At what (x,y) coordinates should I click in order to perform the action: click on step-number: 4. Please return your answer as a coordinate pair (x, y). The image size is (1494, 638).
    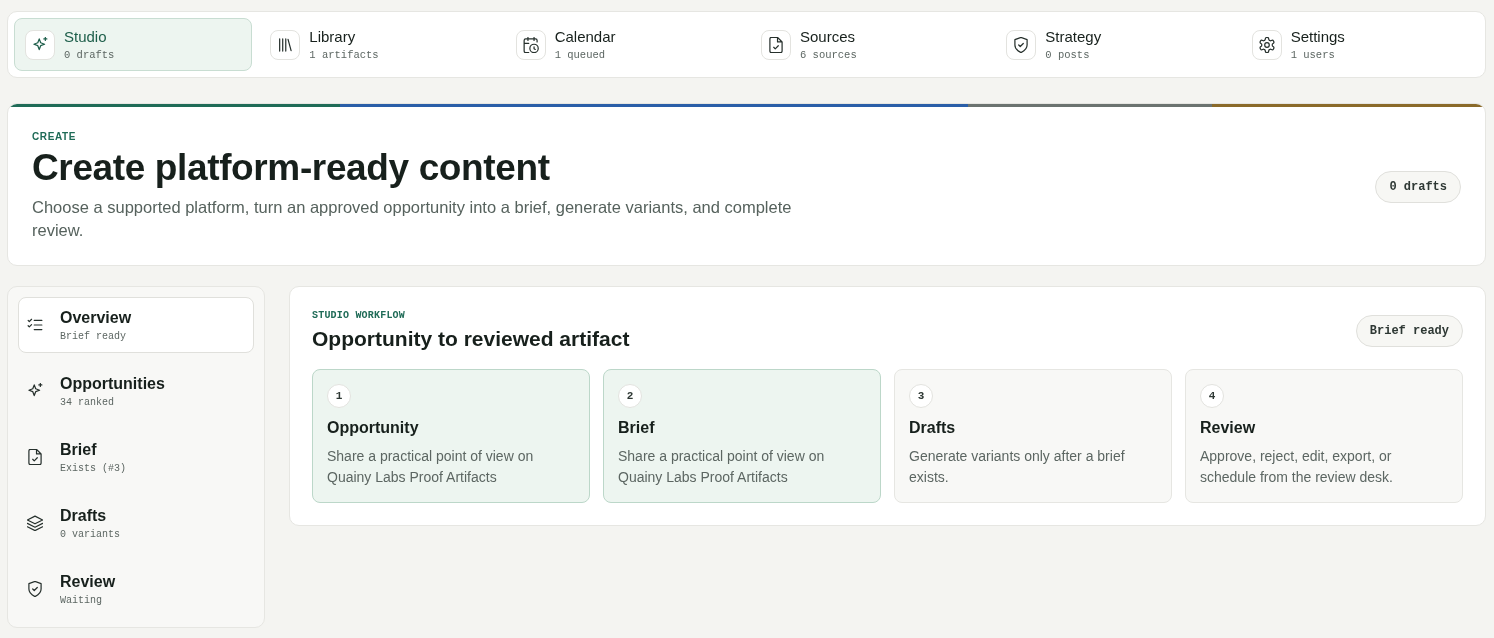
    Looking at the image, I should click on (1212, 396).